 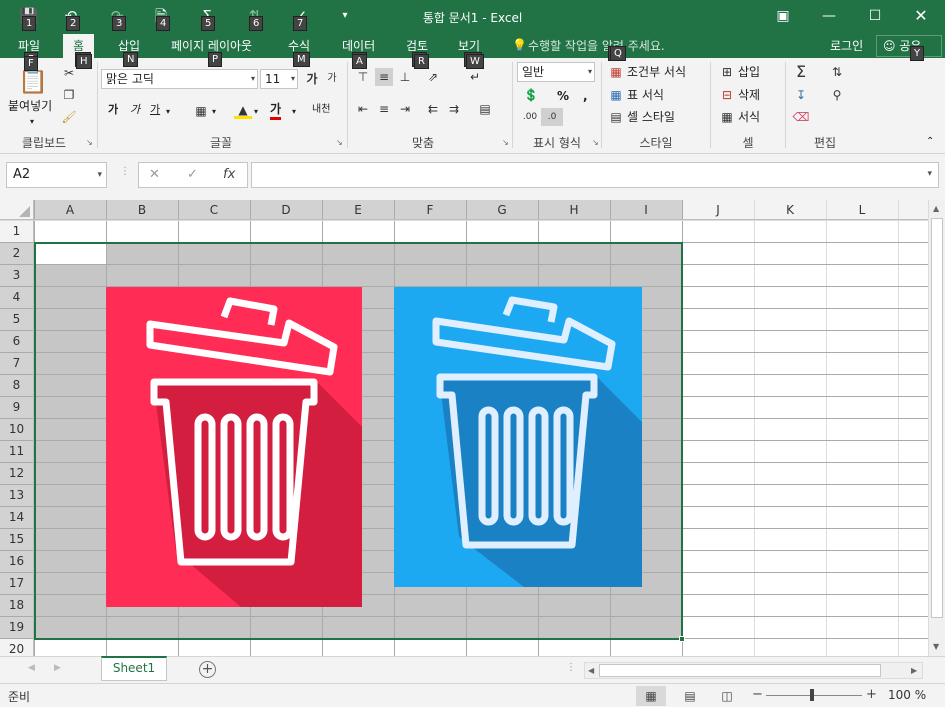 I want to click on align-left-icon: ⇤, so click(x=363, y=109).